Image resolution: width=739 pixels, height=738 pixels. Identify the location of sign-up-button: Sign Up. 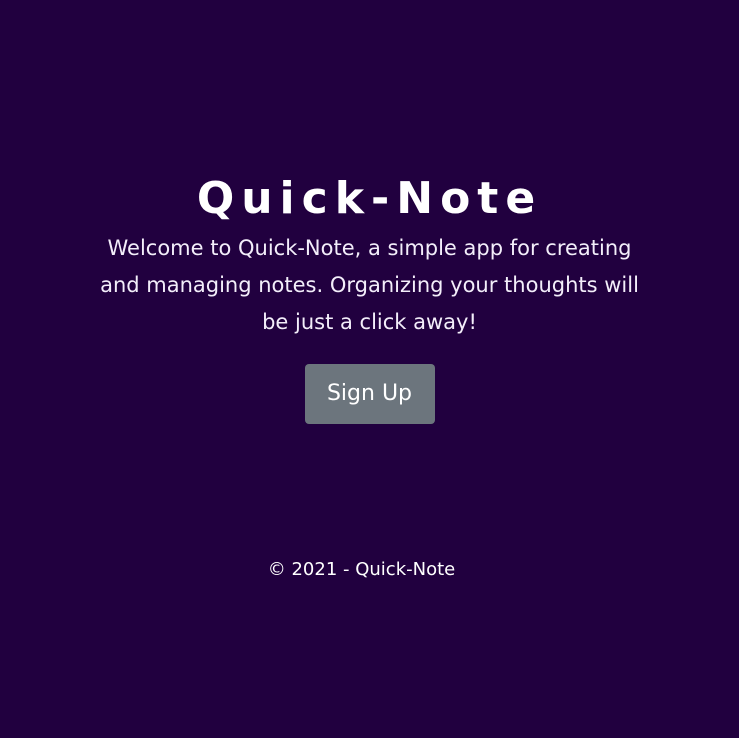
(369, 394).